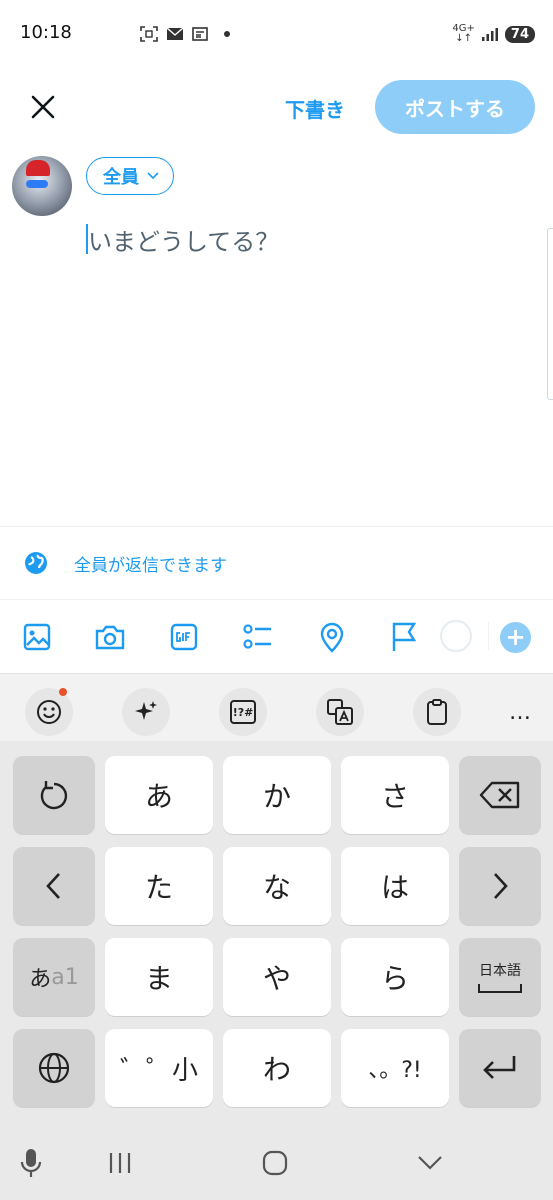 The image size is (553, 1200). I want to click on voice-input-button, so click(31, 1163).